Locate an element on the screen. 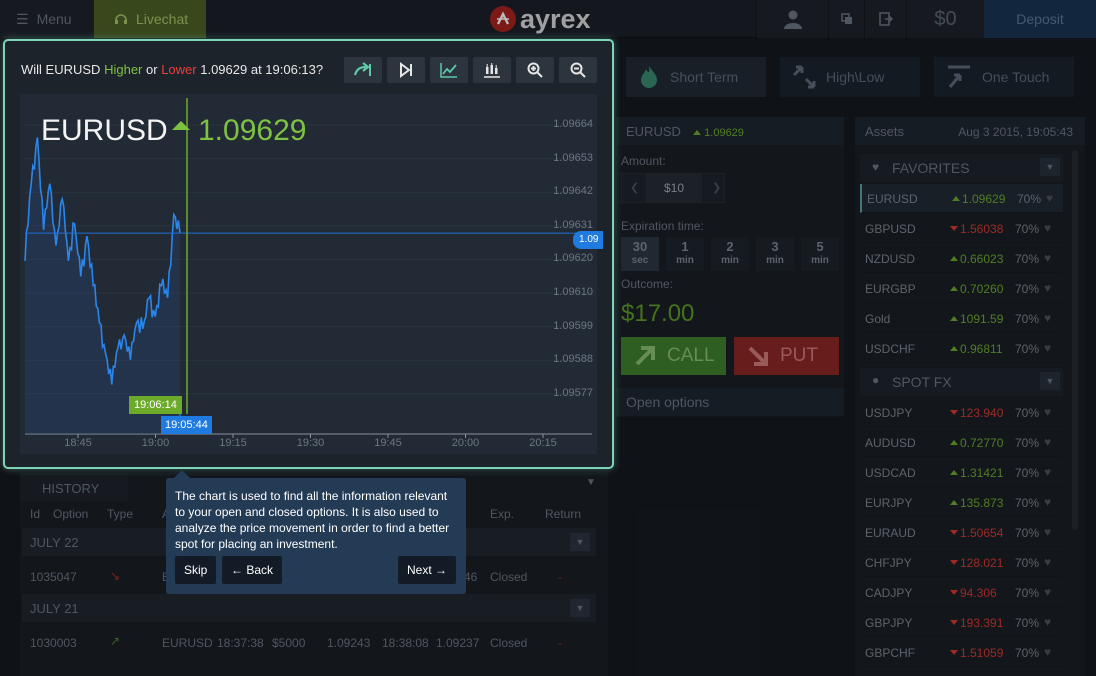  asset-row-cadjpy: CADJPY 94.306 70% ♥ is located at coordinates (961, 592).